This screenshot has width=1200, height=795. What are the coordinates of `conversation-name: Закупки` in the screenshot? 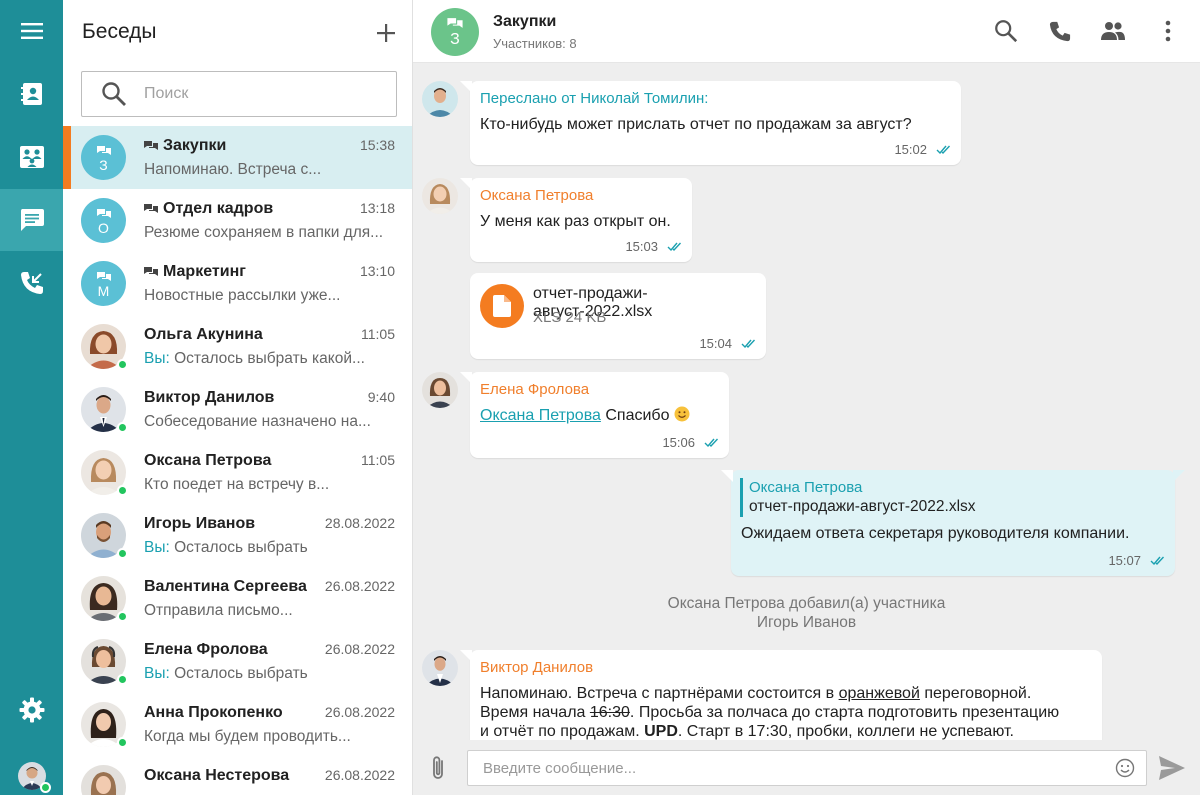 It's located at (195, 145).